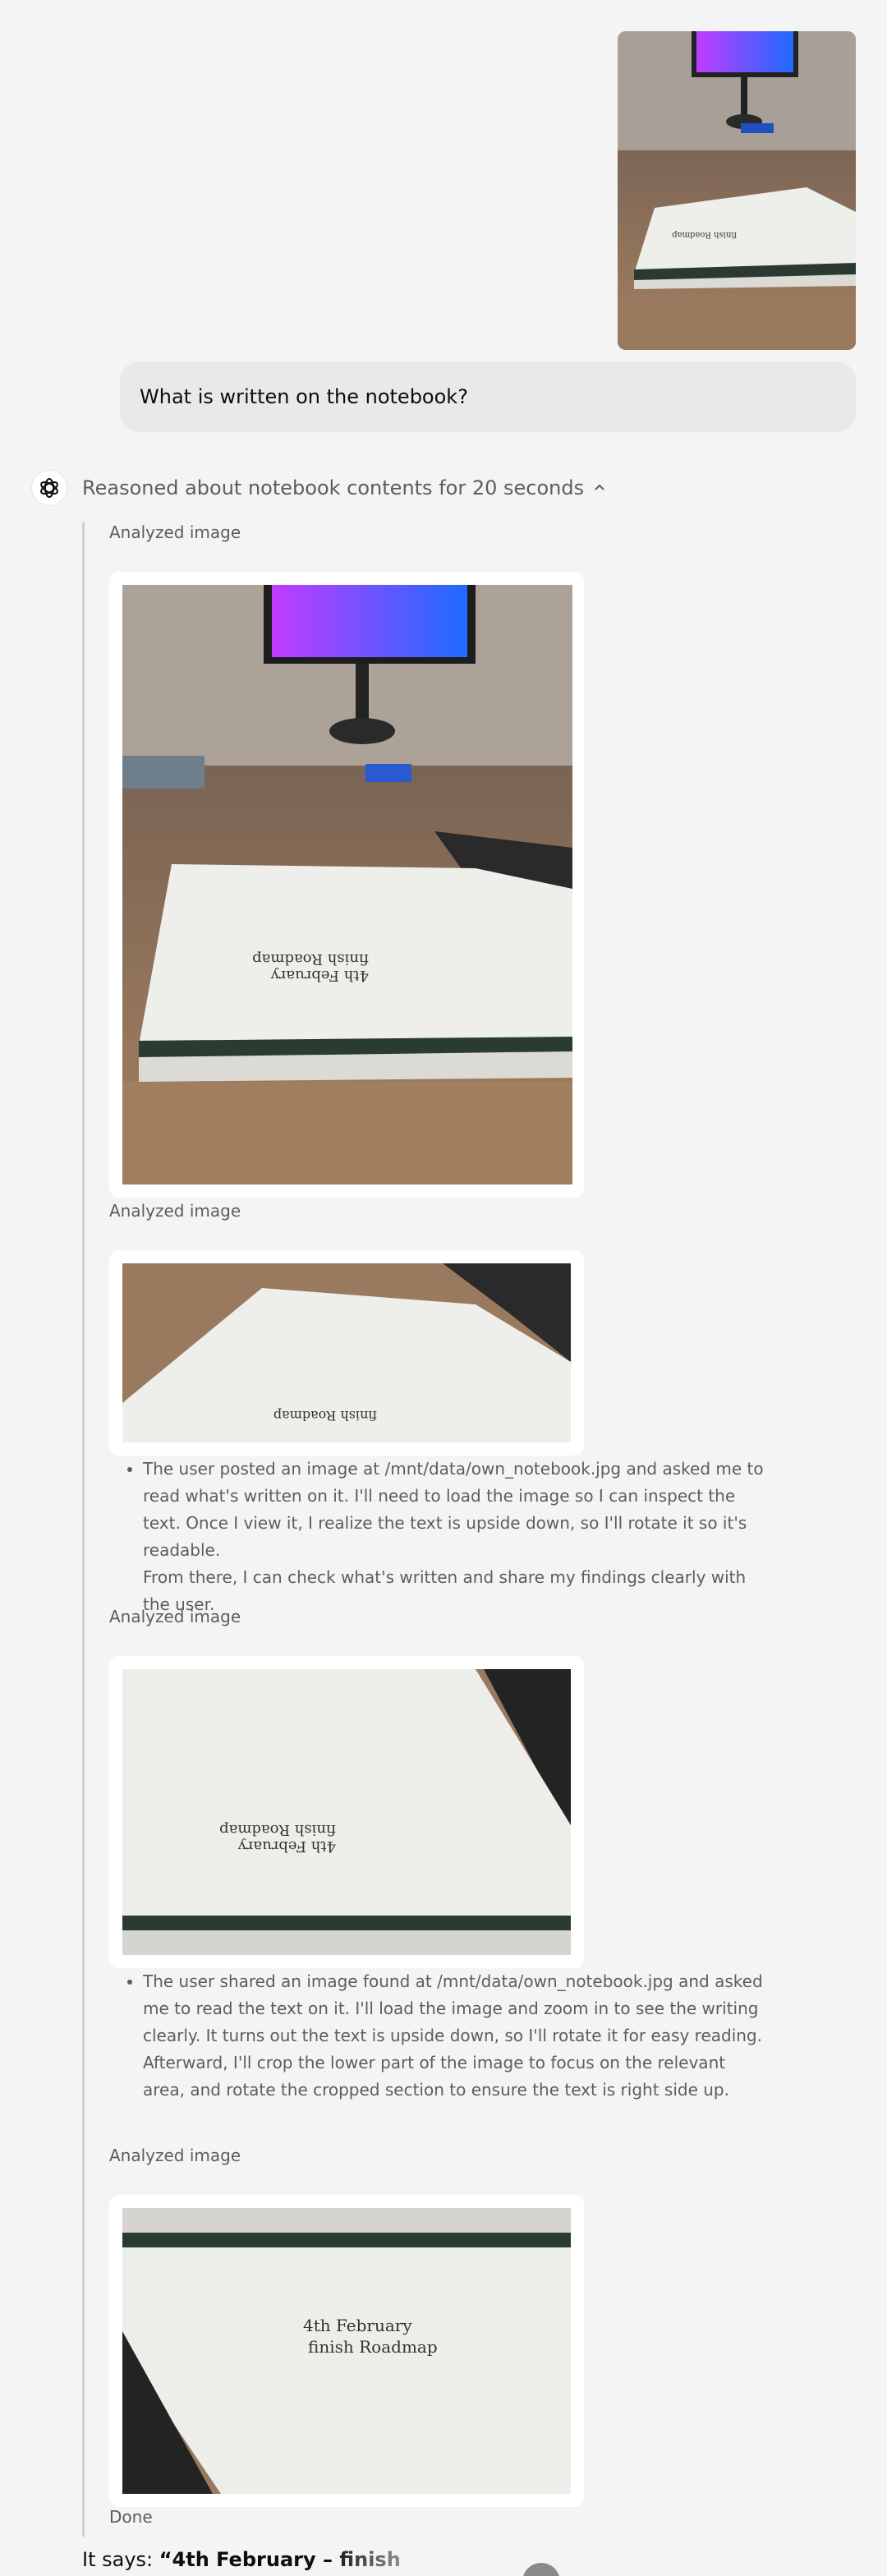 The height and width of the screenshot is (2576, 887). I want to click on user-message-bubble: What is written on the notebook?, so click(488, 396).